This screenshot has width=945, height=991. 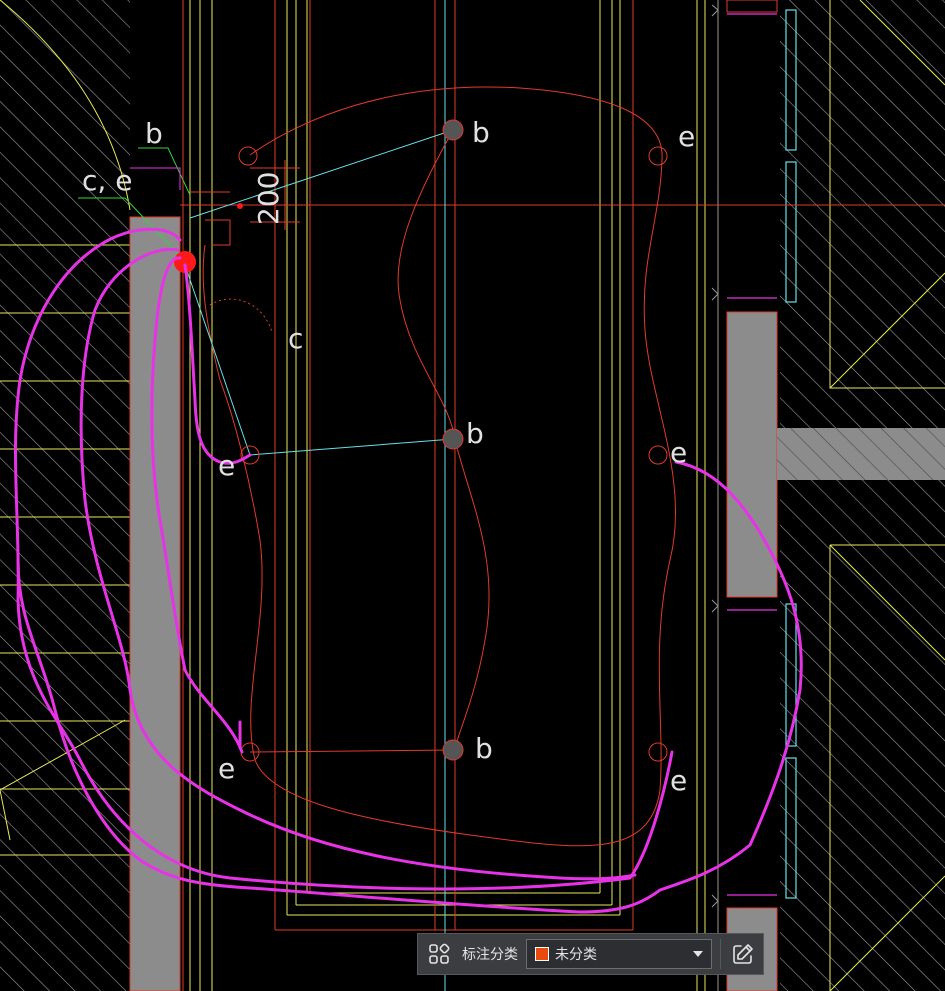 I want to click on left-hatch-region, so click(x=65, y=495).